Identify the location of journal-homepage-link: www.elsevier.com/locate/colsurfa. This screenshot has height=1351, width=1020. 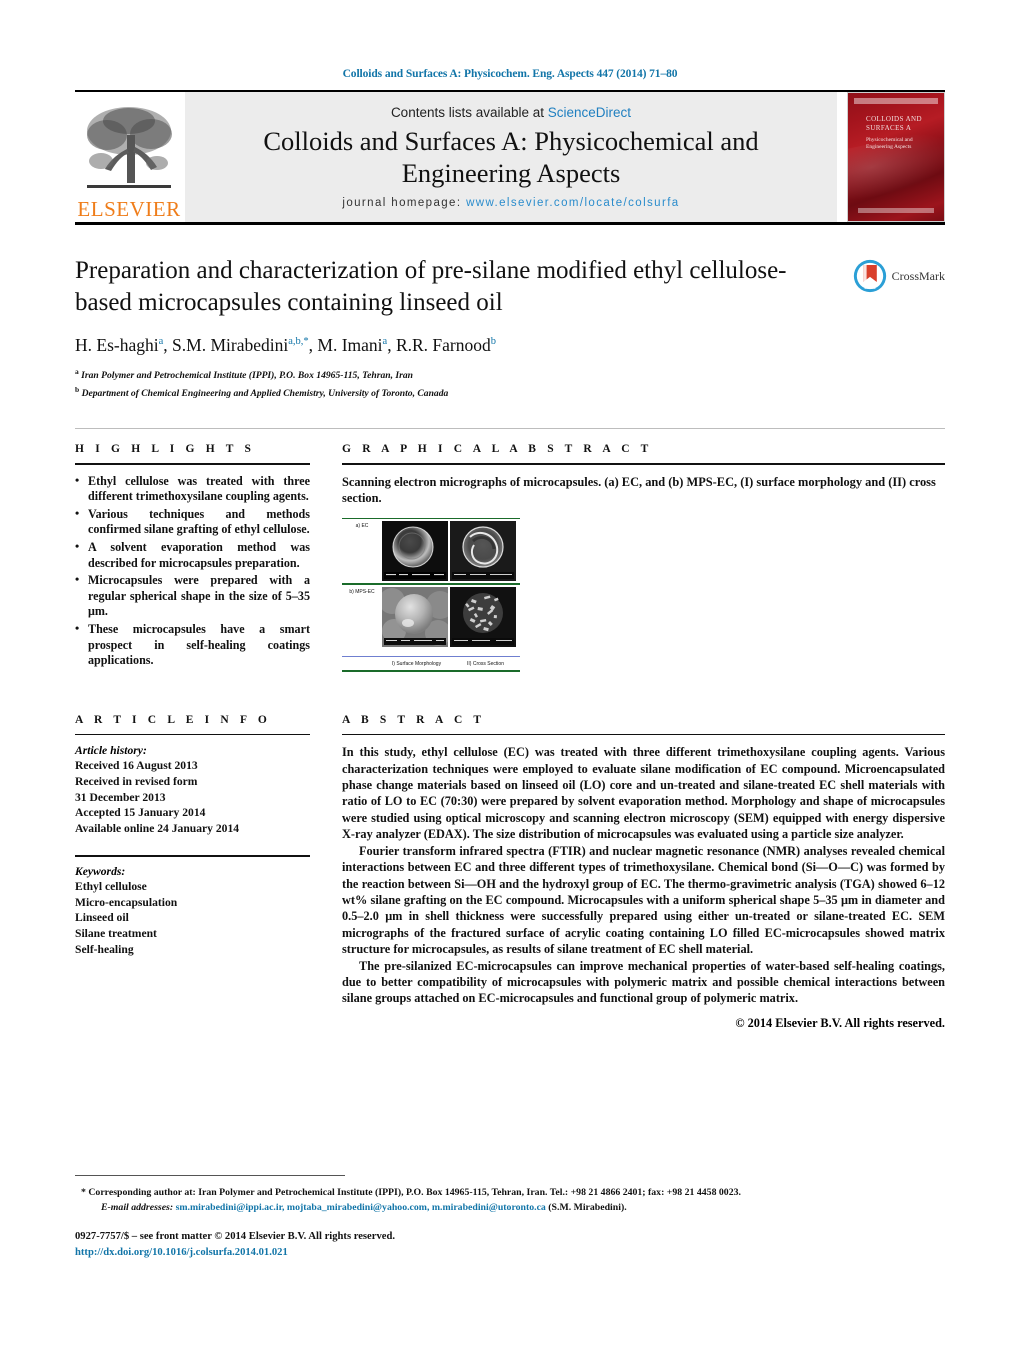
(573, 203).